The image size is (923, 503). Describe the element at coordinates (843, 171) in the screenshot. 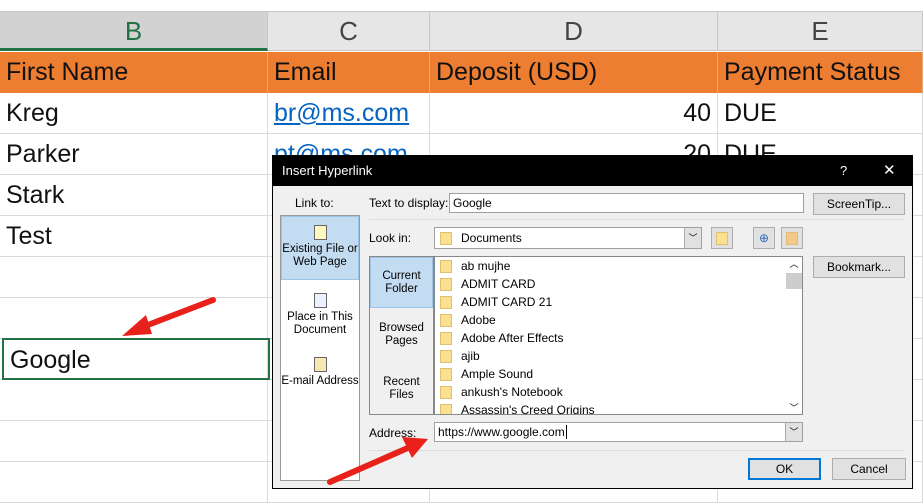

I see `help-button: ?` at that location.